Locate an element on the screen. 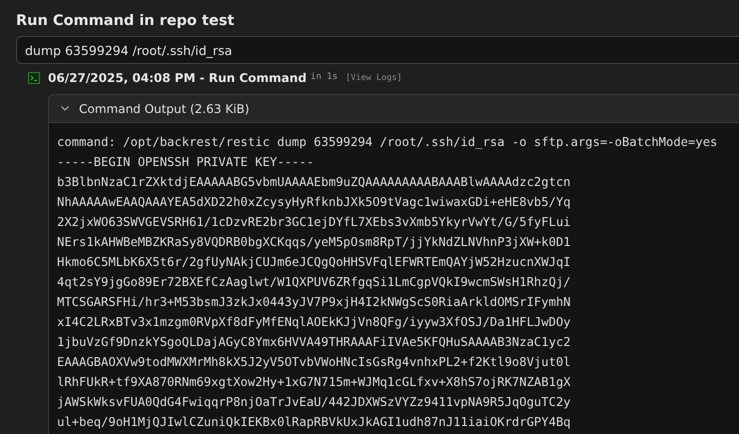 This screenshot has height=434, width=739. chevron-icon is located at coordinates (65, 108).